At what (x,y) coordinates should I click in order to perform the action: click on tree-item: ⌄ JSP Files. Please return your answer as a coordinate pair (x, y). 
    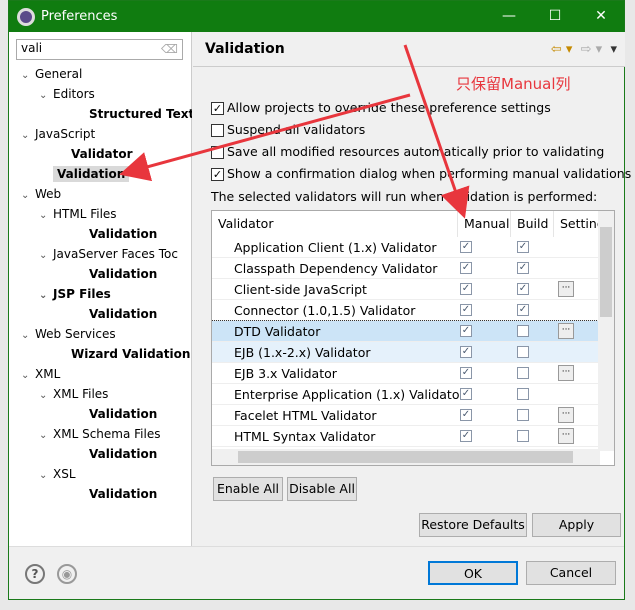
    Looking at the image, I should click on (100, 294).